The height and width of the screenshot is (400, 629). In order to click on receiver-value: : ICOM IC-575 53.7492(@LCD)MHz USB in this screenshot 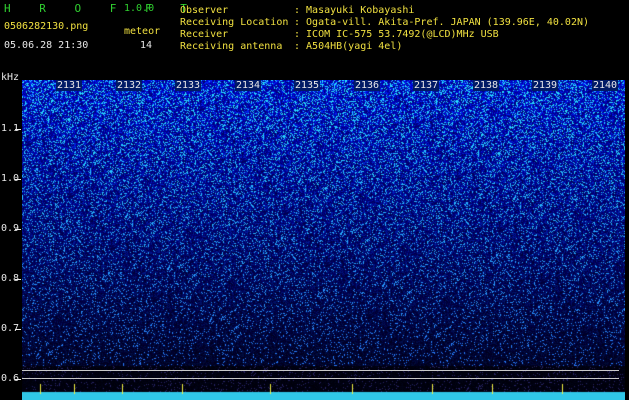, I will do `click(396, 34)`.